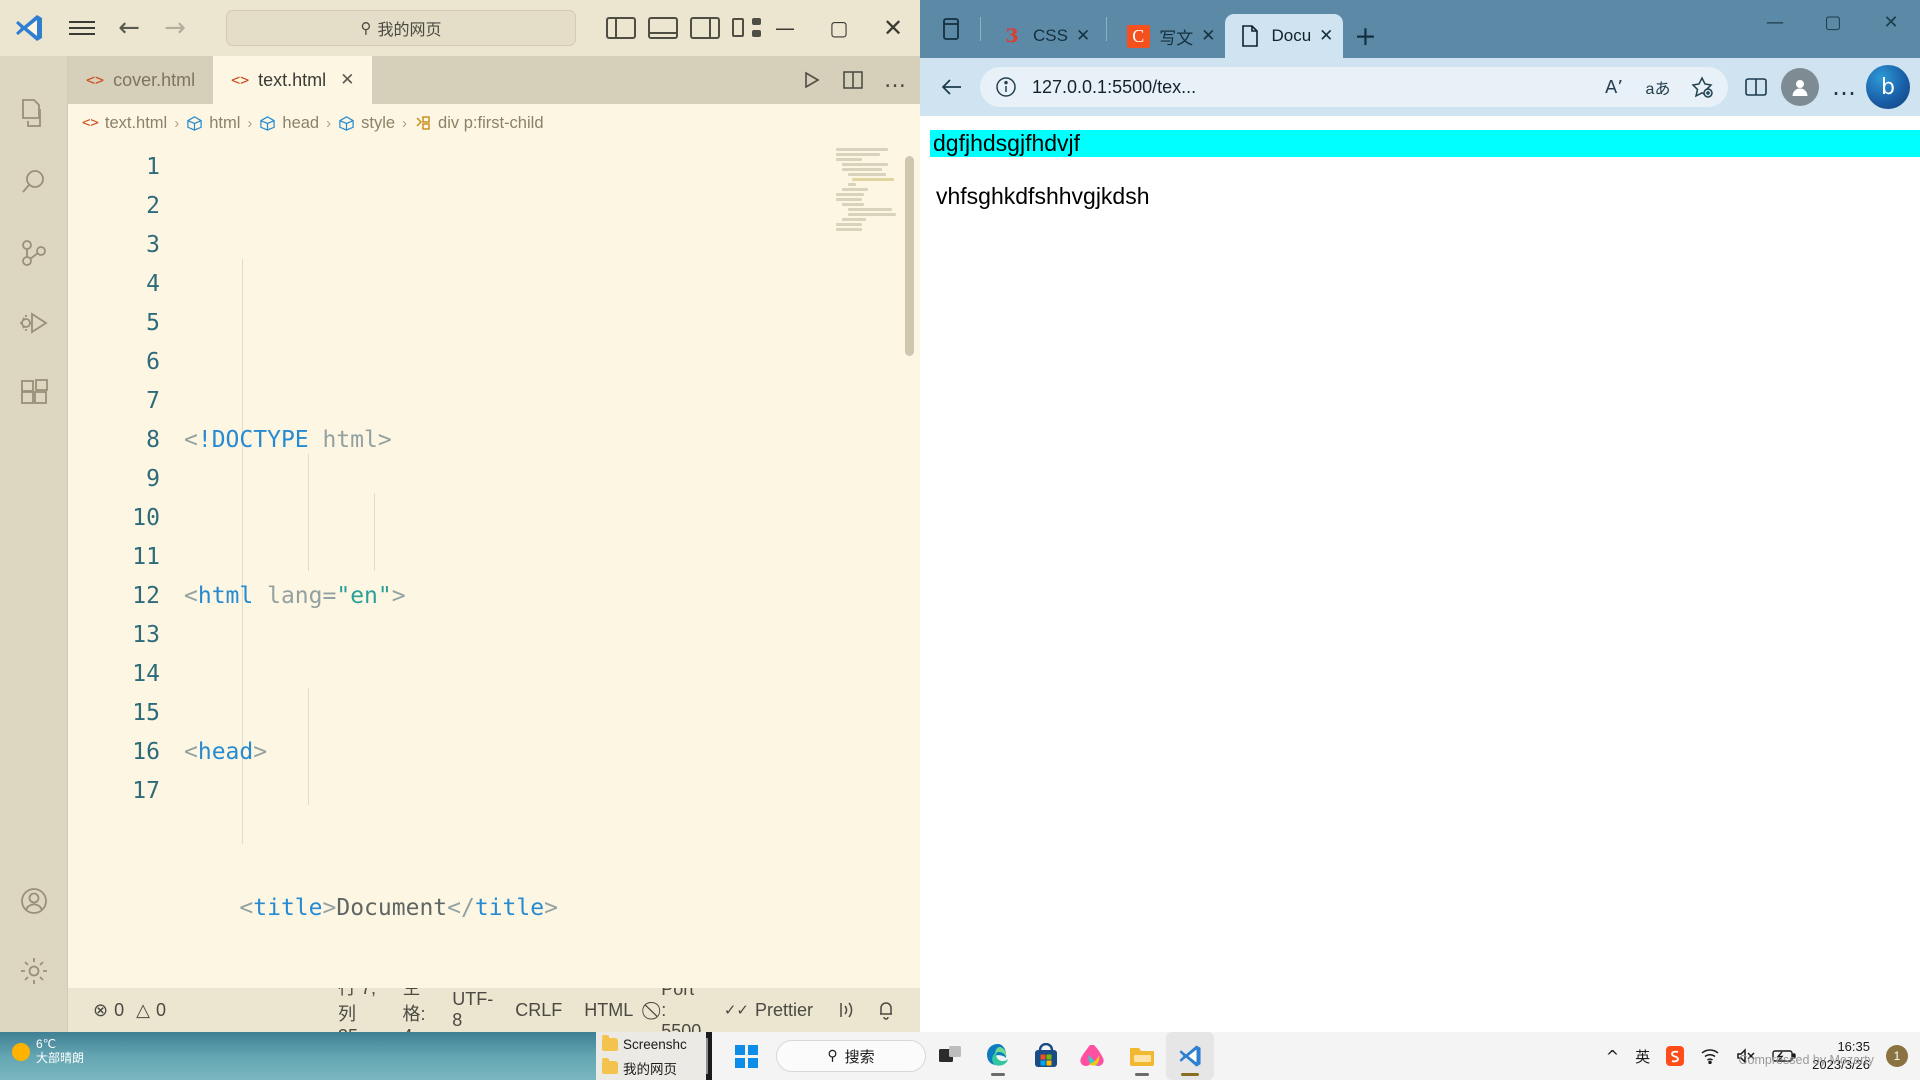 This screenshot has width=1920, height=1080. I want to click on folder-icon, so click(610, 1043).